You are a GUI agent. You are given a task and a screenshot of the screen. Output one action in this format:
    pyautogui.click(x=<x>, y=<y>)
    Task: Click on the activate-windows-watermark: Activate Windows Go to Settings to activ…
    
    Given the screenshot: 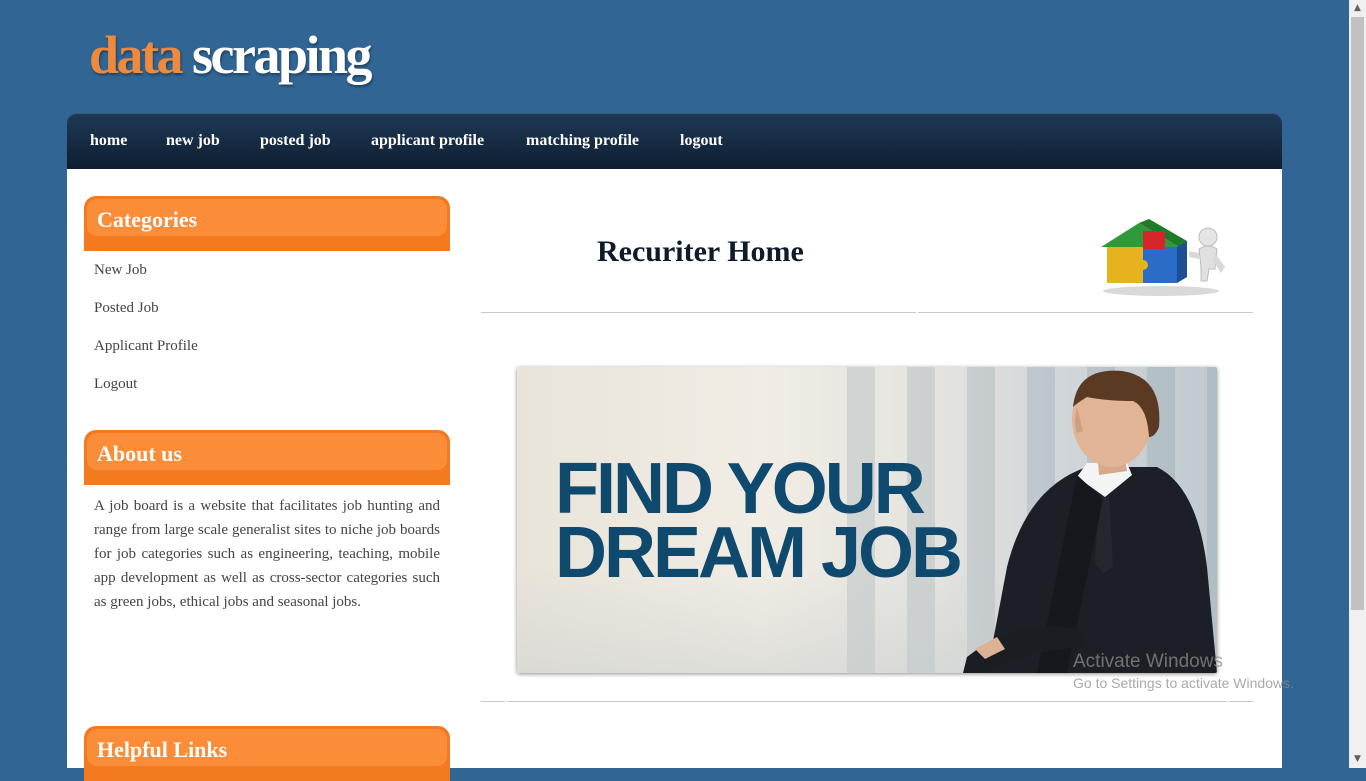 What is the action you would take?
    pyautogui.click(x=1183, y=671)
    